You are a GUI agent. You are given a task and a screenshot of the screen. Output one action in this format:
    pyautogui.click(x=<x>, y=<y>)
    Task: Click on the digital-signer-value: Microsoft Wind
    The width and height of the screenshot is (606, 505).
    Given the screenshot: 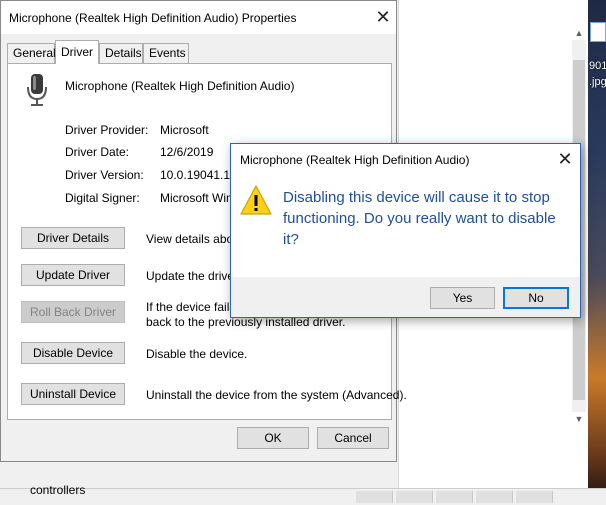 What is the action you would take?
    pyautogui.click(x=200, y=198)
    